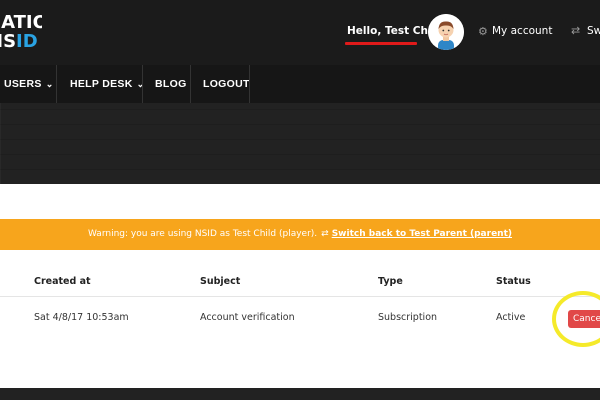  I want to click on cell-status: Active, so click(511, 317).